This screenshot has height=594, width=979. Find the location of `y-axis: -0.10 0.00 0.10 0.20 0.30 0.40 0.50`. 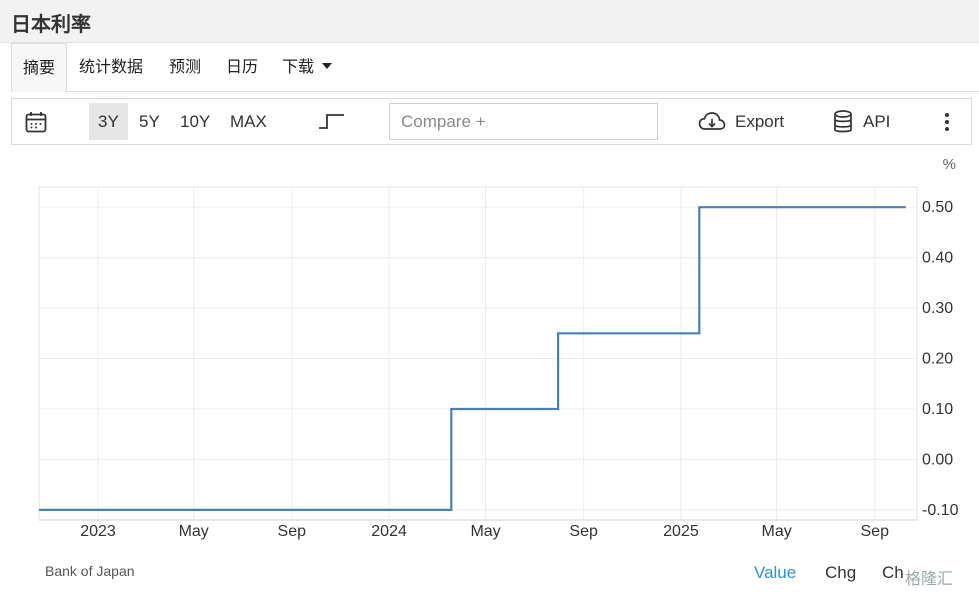

y-axis: -0.10 0.00 0.10 0.20 0.30 0.40 0.50 is located at coordinates (940, 359).